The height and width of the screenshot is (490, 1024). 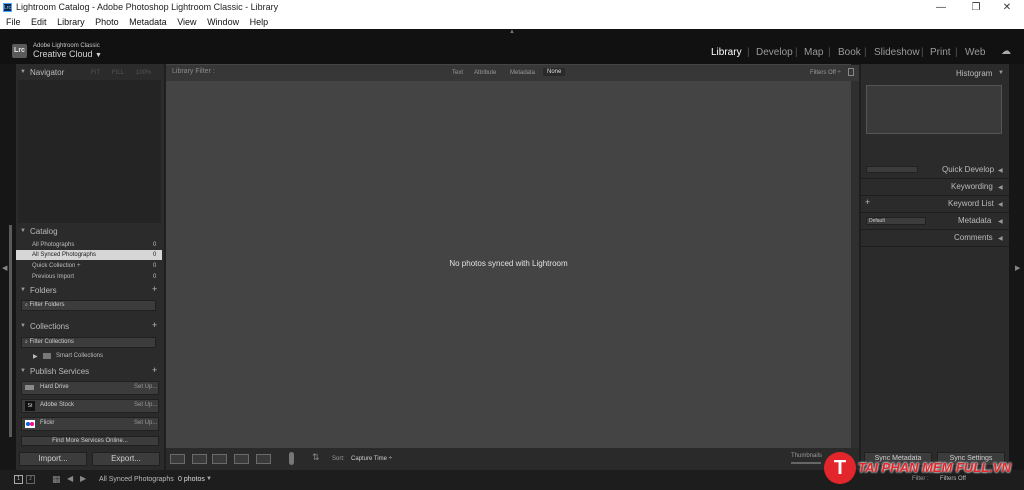 What do you see at coordinates (968, 169) in the screenshot?
I see `panel-quick-develop: Quick Develop` at bounding box center [968, 169].